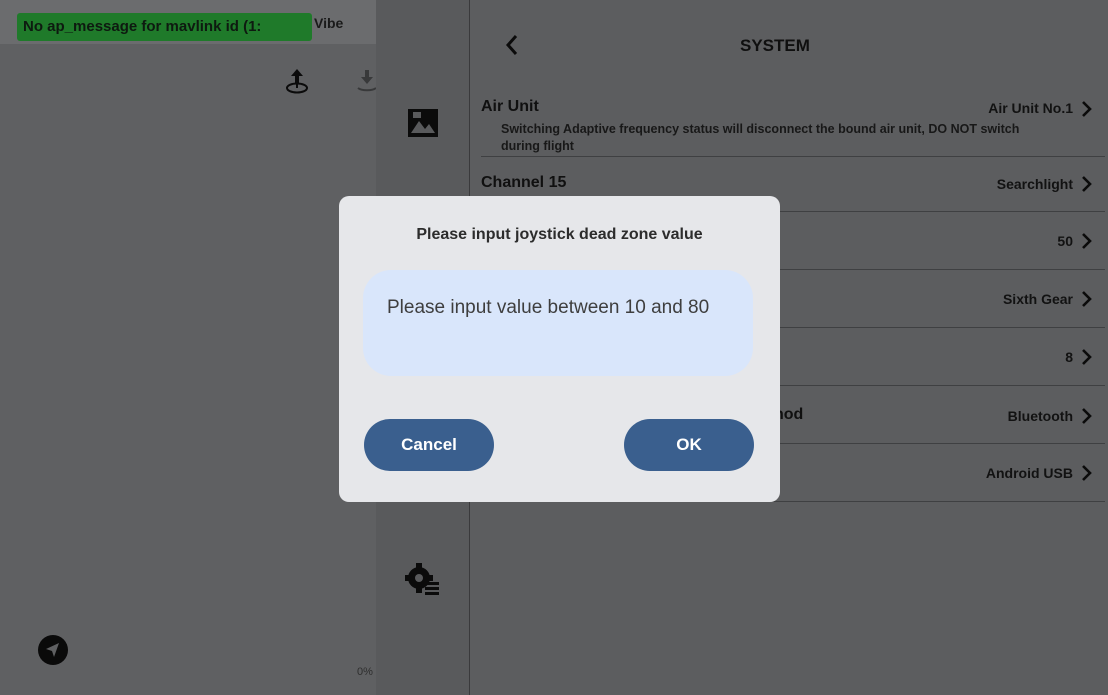  What do you see at coordinates (513, 45) in the screenshot?
I see `chevron-left-icon` at bounding box center [513, 45].